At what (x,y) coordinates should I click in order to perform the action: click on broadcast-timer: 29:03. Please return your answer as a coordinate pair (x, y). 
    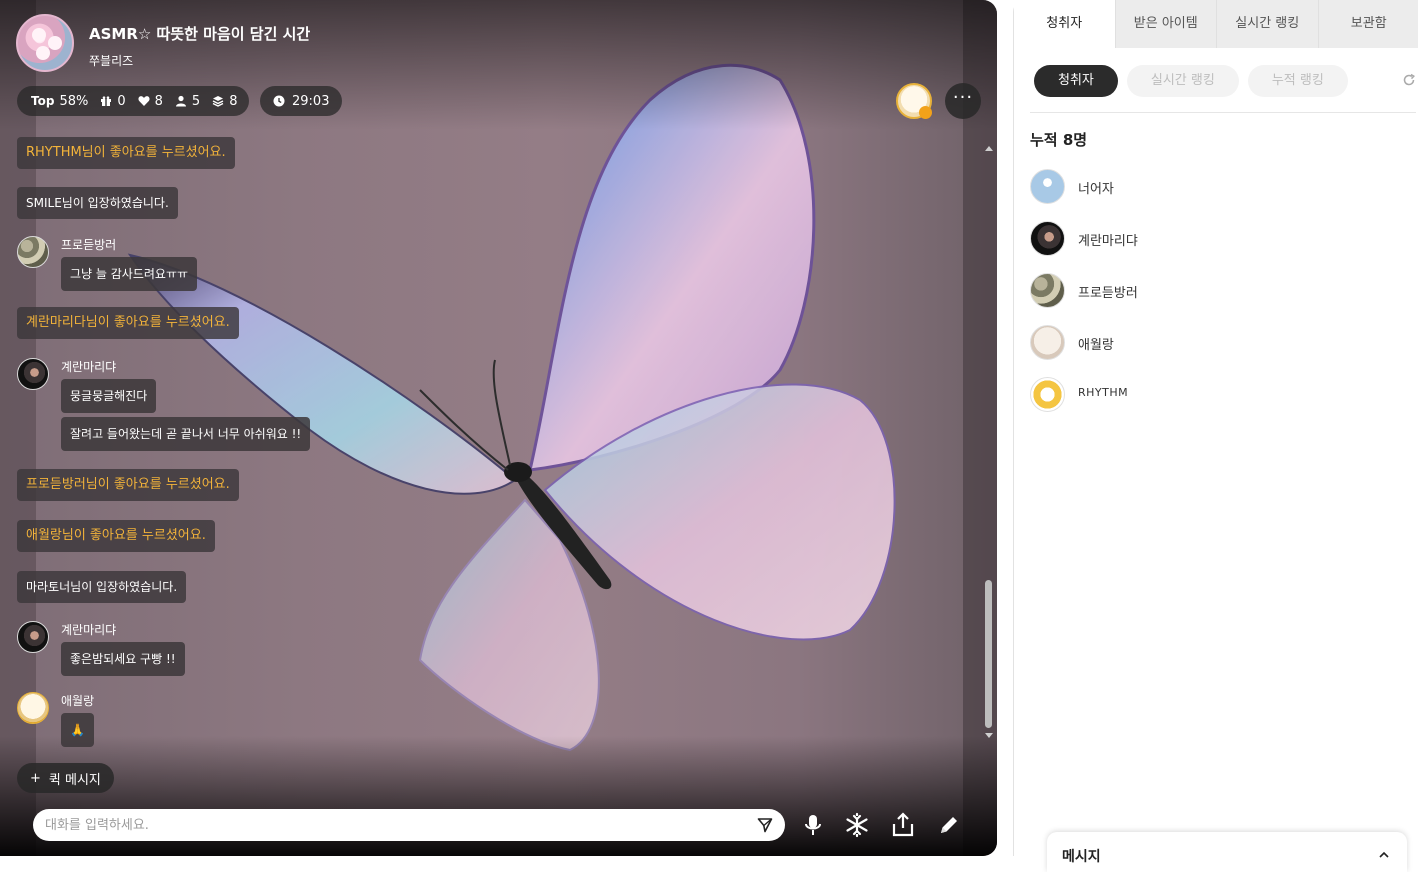
    Looking at the image, I should click on (301, 101).